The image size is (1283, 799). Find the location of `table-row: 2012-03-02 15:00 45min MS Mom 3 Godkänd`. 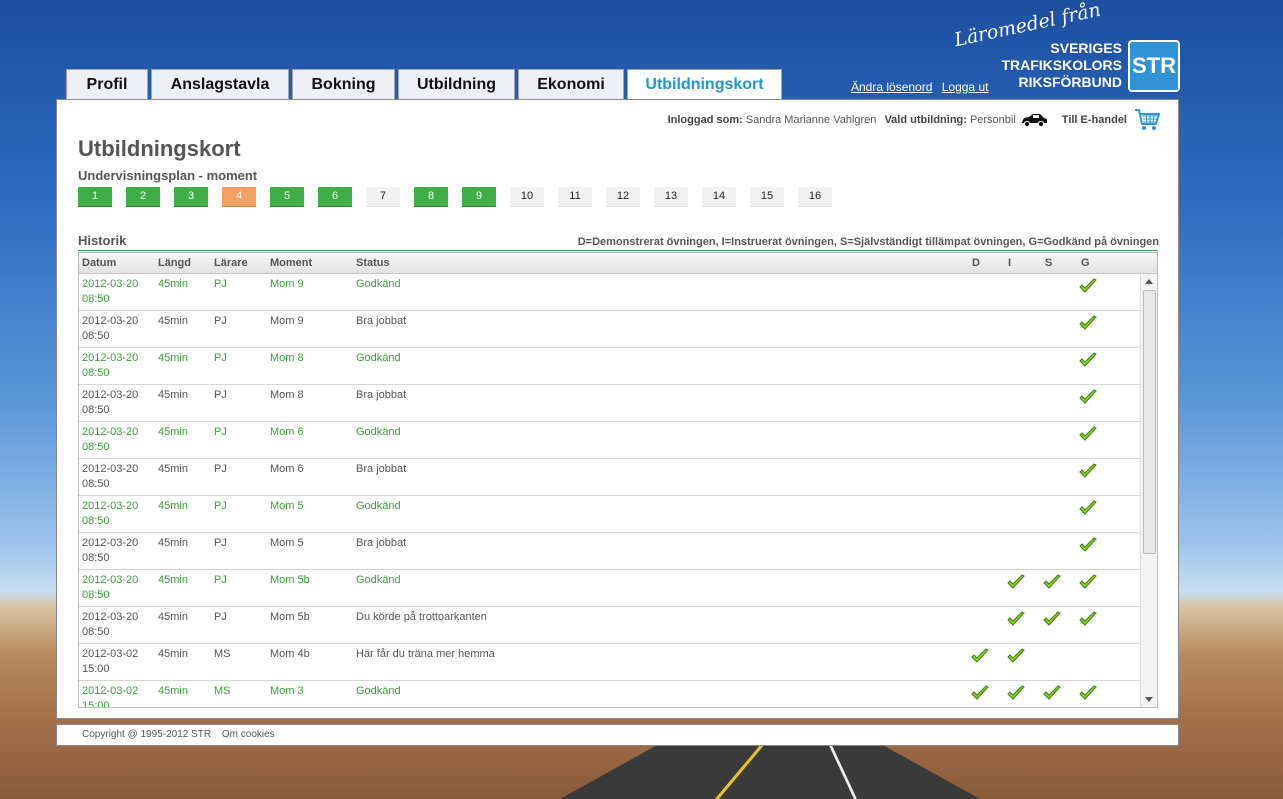

table-row: 2012-03-02 15:00 45min MS Mom 3 Godkänd is located at coordinates (610, 694).